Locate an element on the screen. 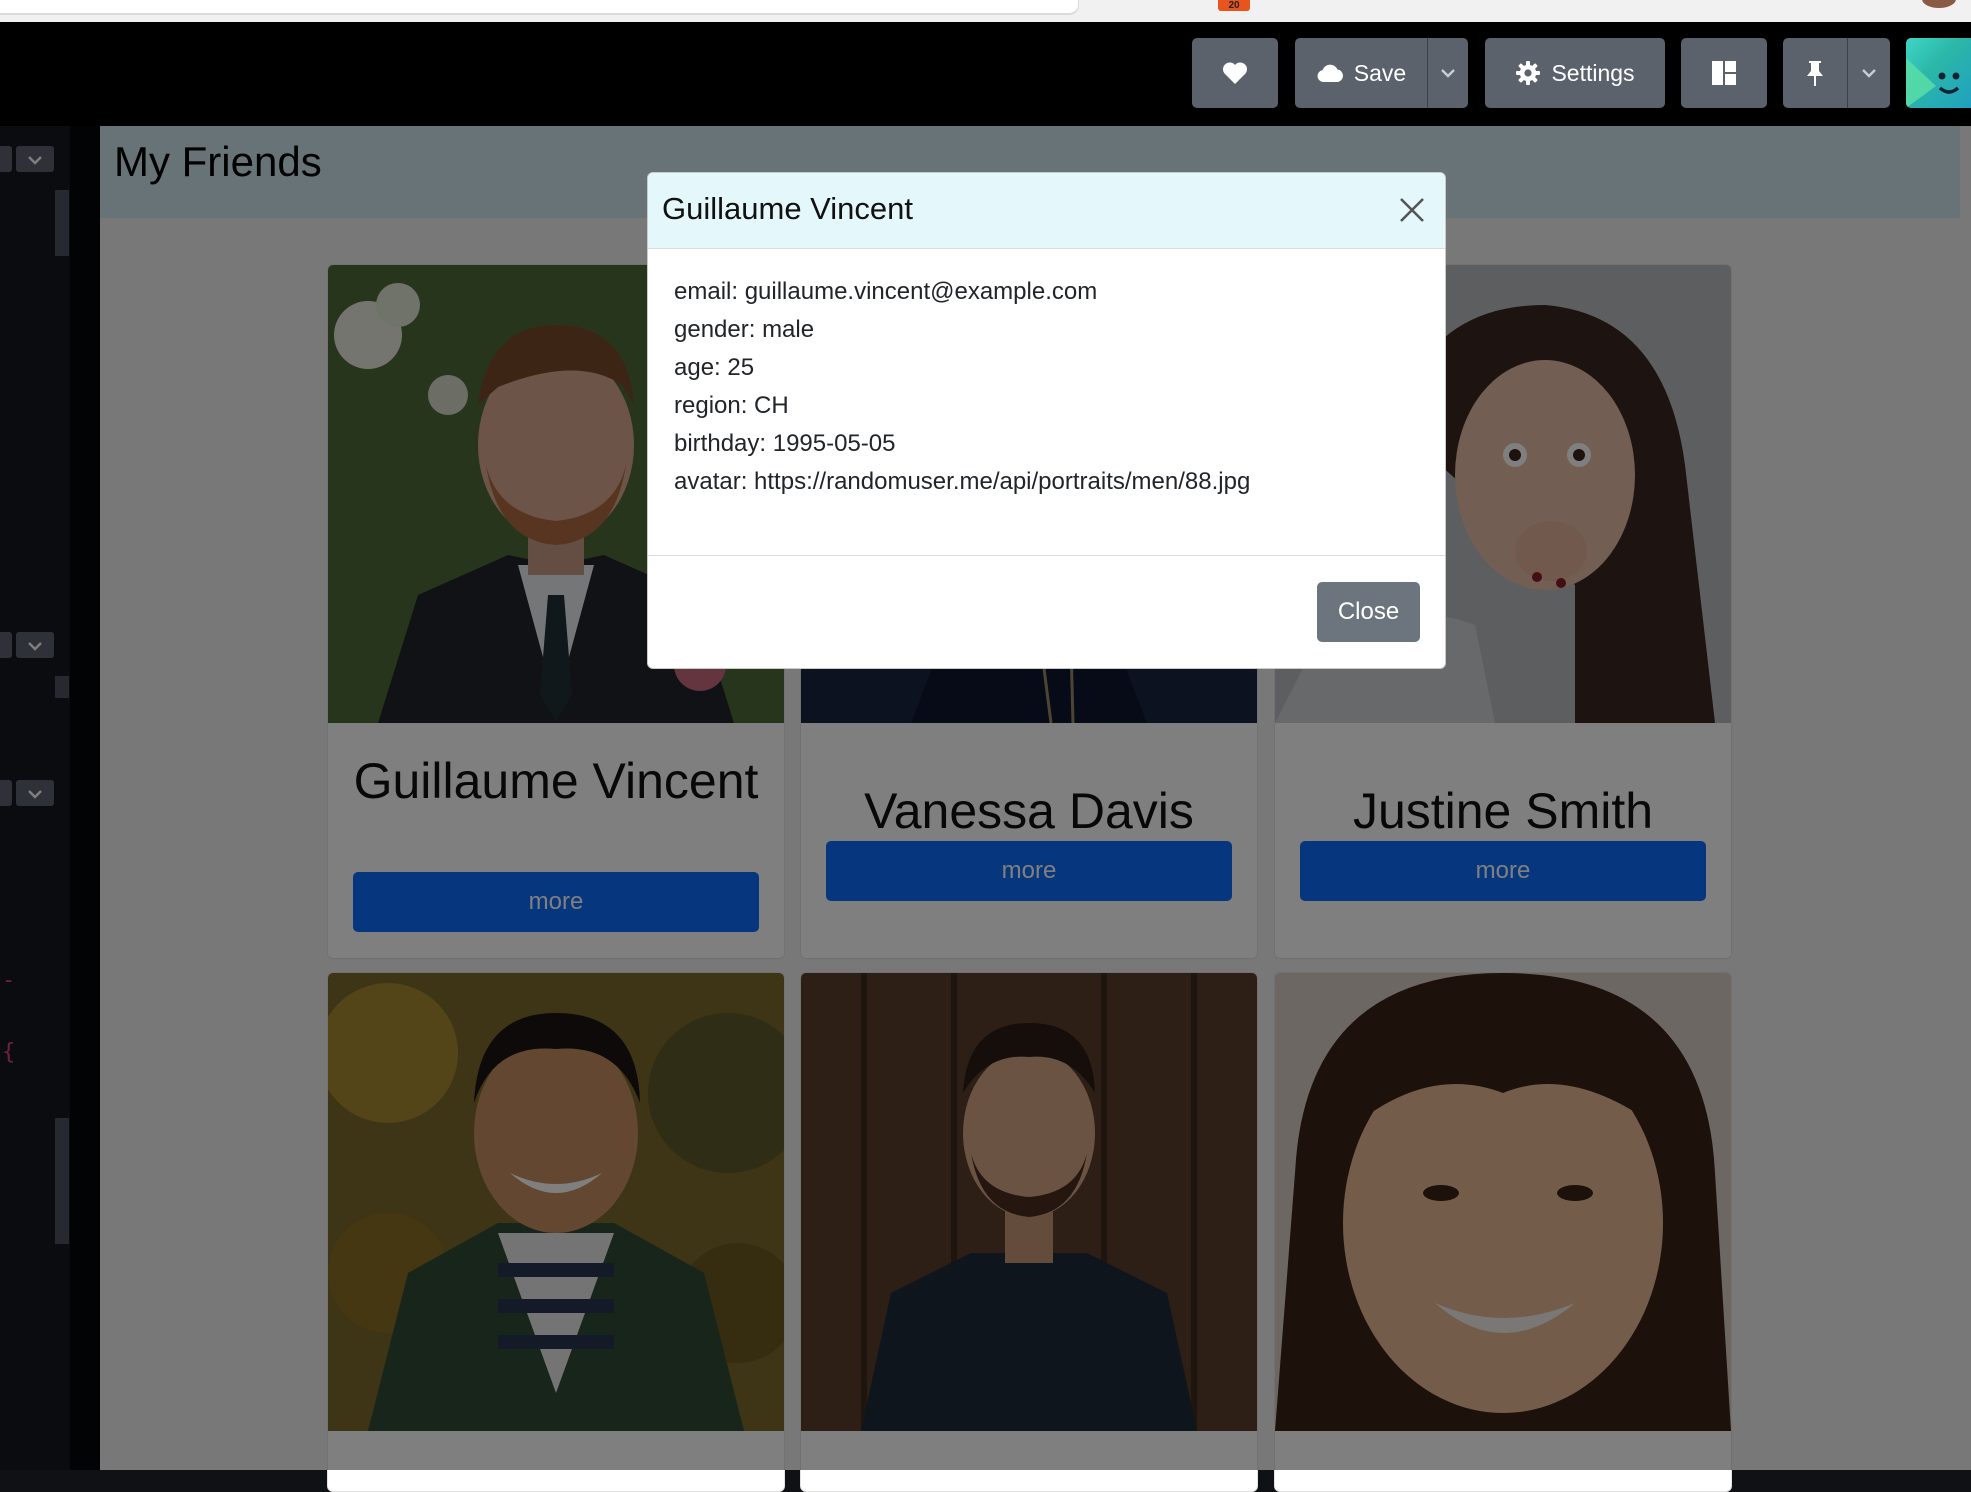 This screenshot has height=1492, width=1971. heart-icon is located at coordinates (1235, 73).